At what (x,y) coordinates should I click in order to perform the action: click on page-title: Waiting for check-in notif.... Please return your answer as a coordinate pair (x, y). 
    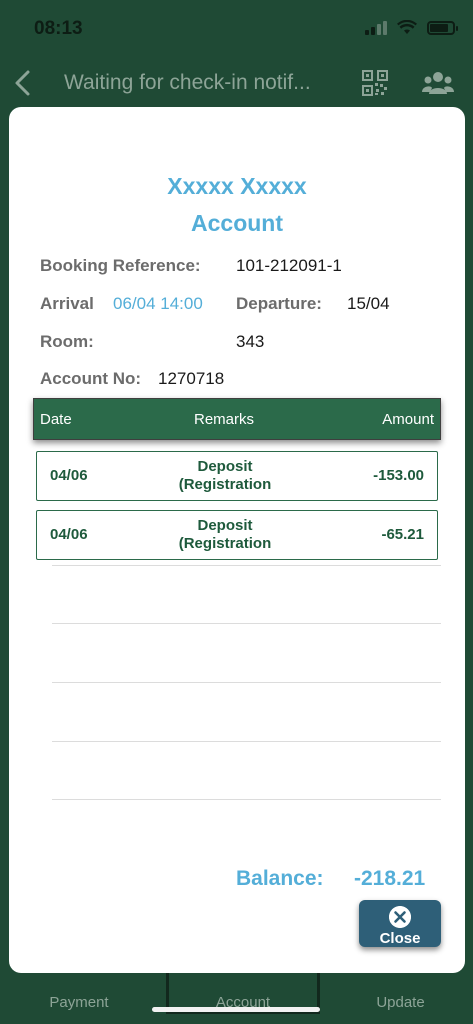
    Looking at the image, I should click on (187, 82).